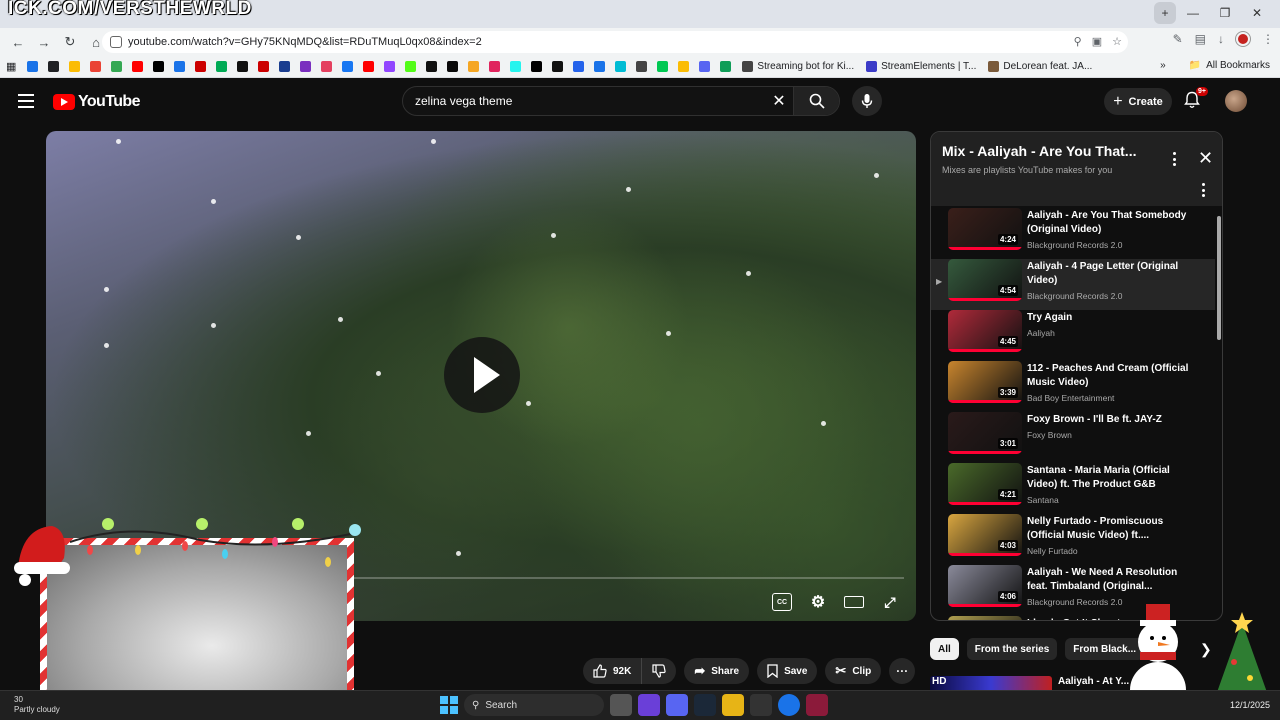 The width and height of the screenshot is (1280, 720). What do you see at coordinates (621, 705) in the screenshot?
I see `task-view-icon` at bounding box center [621, 705].